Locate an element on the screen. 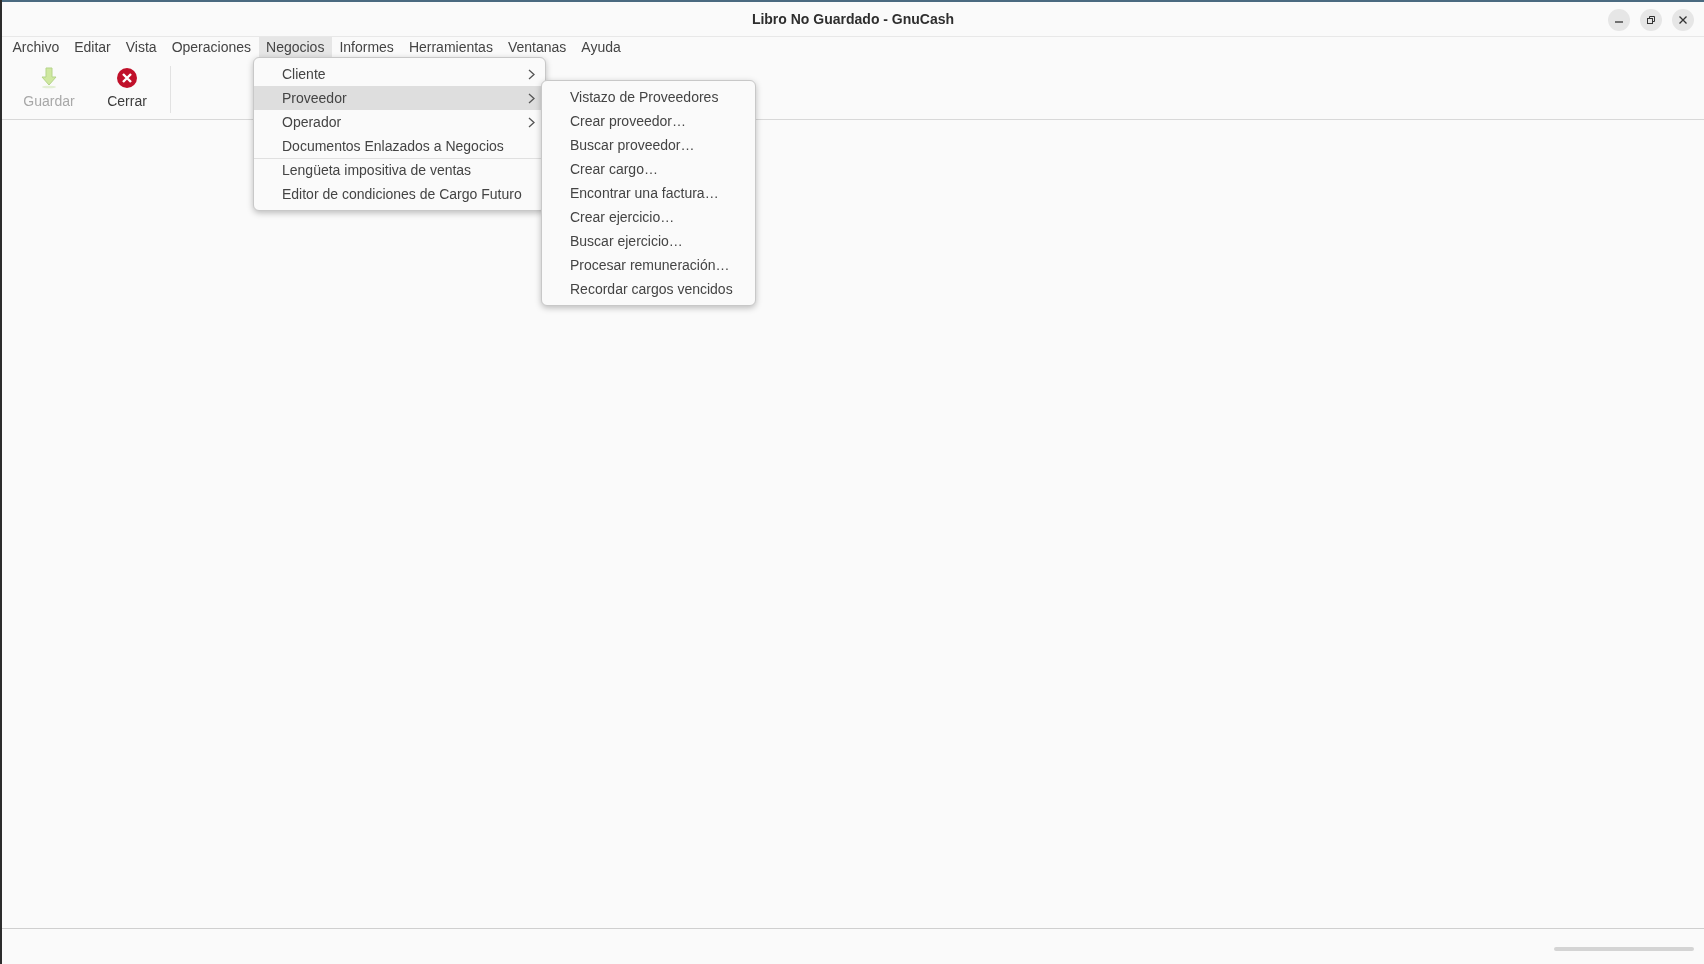 The image size is (1704, 964). restore-button is located at coordinates (1651, 20).